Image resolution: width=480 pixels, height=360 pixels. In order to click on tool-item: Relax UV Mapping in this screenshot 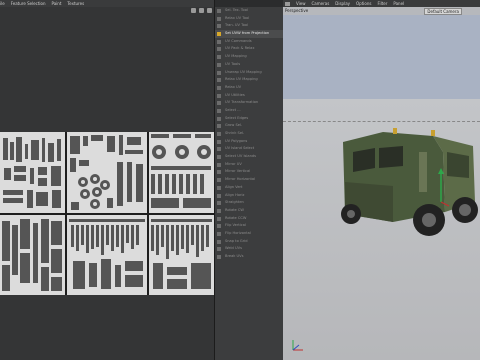, I will do `click(249, 80)`.